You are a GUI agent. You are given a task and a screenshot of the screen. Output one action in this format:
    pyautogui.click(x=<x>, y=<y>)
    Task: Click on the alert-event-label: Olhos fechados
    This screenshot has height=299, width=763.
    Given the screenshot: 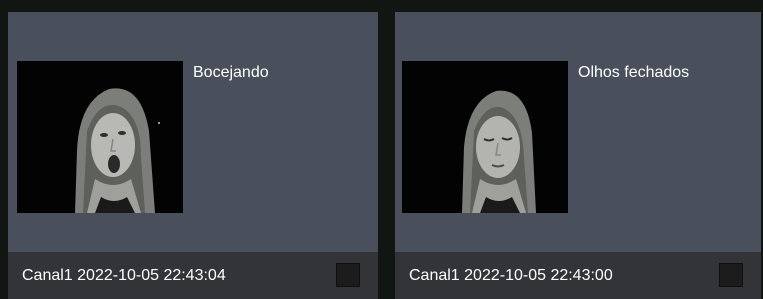 What is the action you would take?
    pyautogui.click(x=634, y=72)
    